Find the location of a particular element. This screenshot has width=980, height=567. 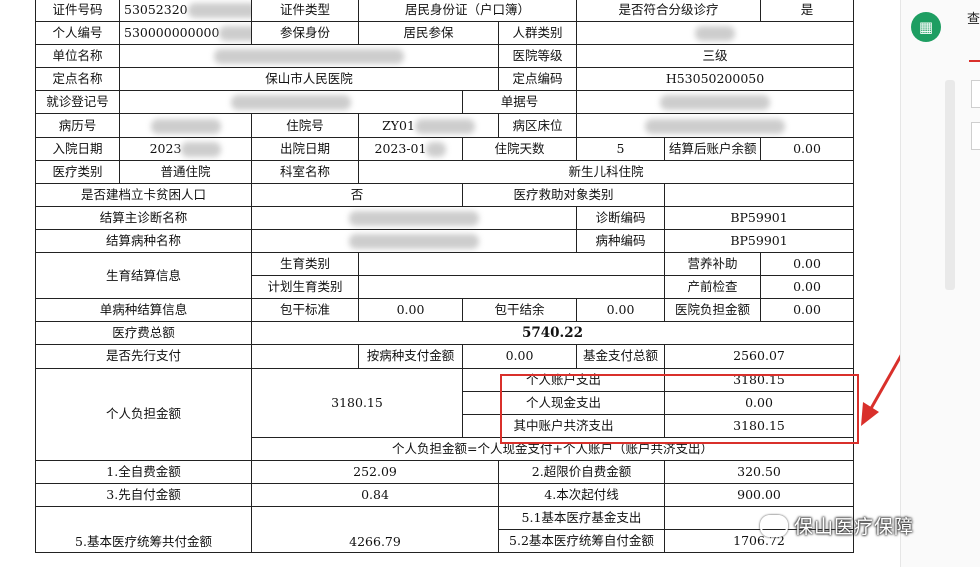

value-advance-payment is located at coordinates (305, 356).